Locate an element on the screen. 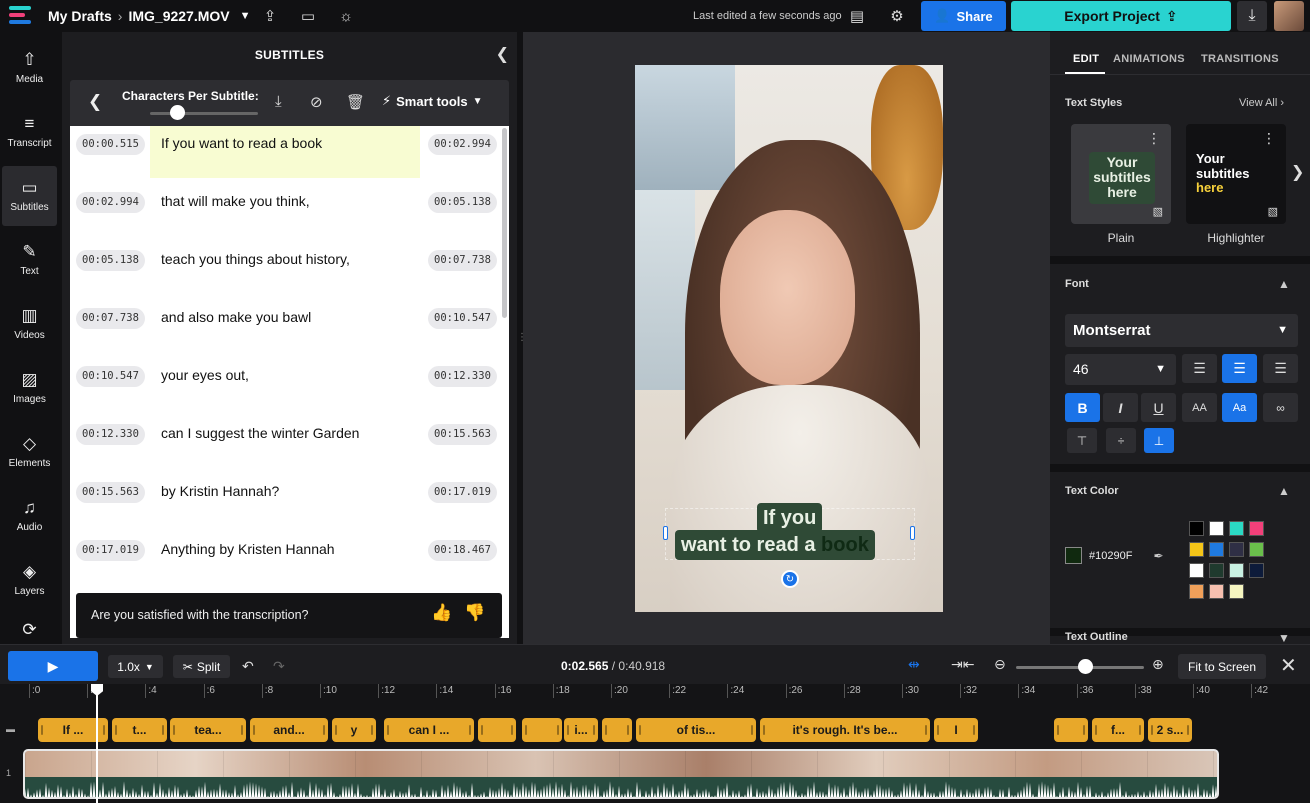 The height and width of the screenshot is (803, 1310). collapse-panel-icon: ❮ is located at coordinates (502, 54).